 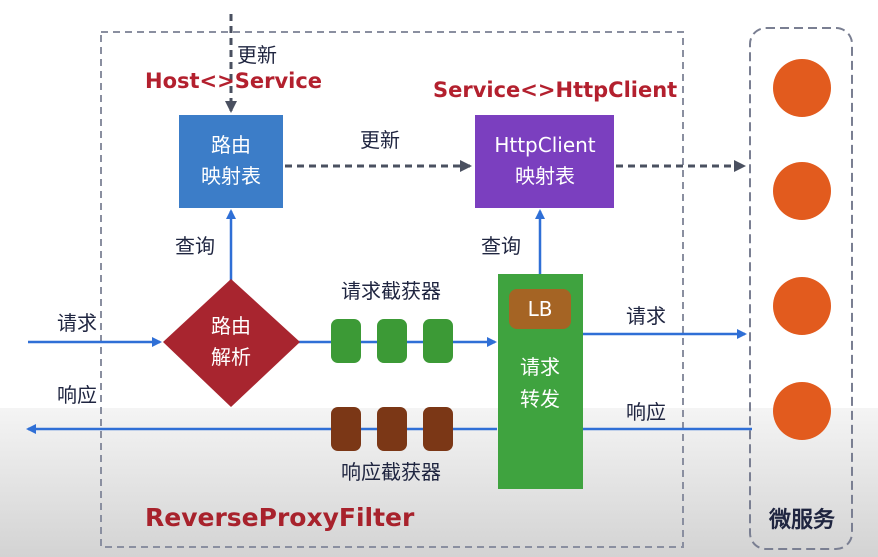 I want to click on route-parse-label-line2: 解析, so click(x=231, y=357).